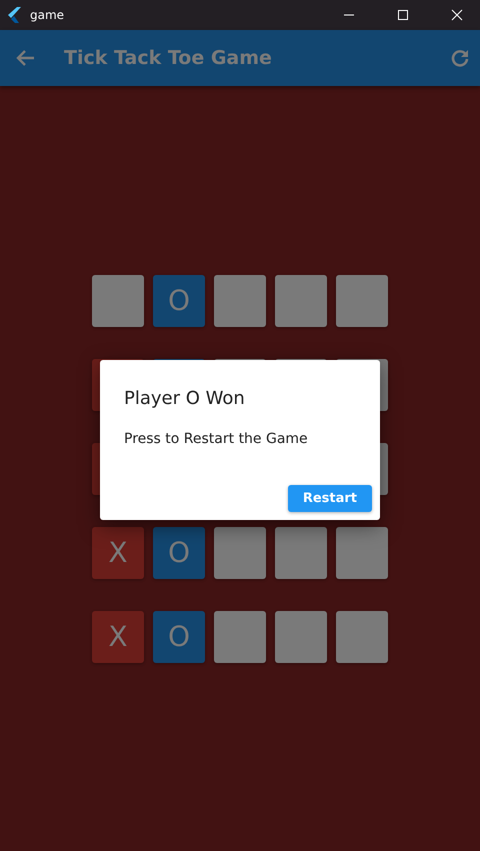 The height and width of the screenshot is (851, 480). What do you see at coordinates (48, 15) in the screenshot?
I see `window-title: game` at bounding box center [48, 15].